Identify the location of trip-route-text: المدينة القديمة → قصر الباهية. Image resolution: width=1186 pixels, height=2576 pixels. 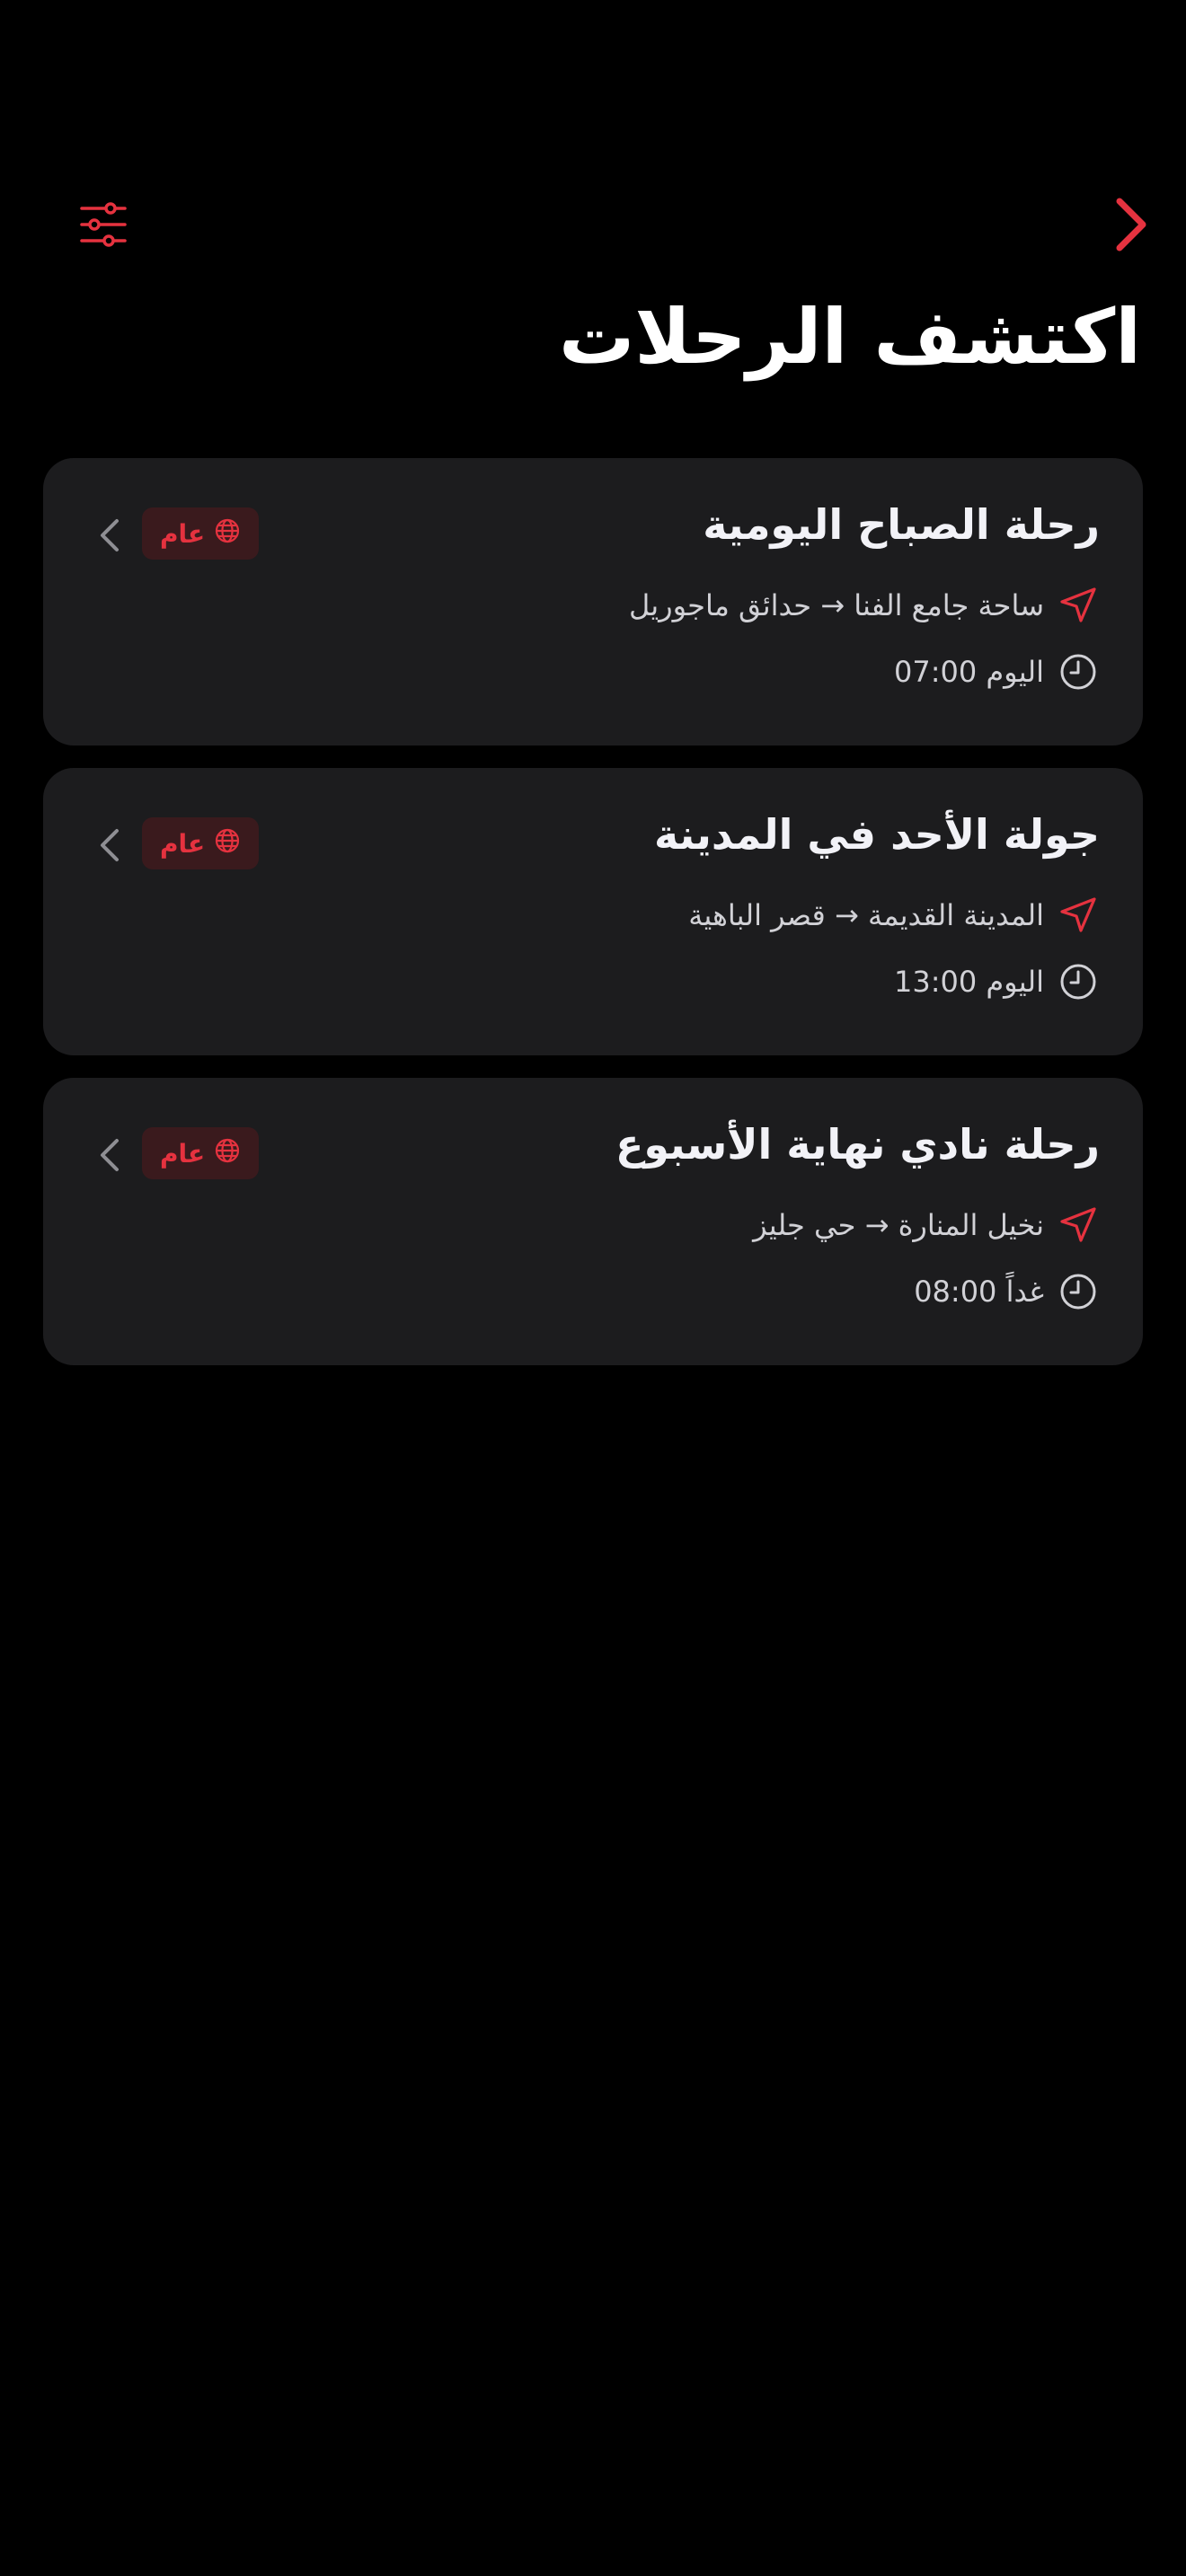
(866, 915).